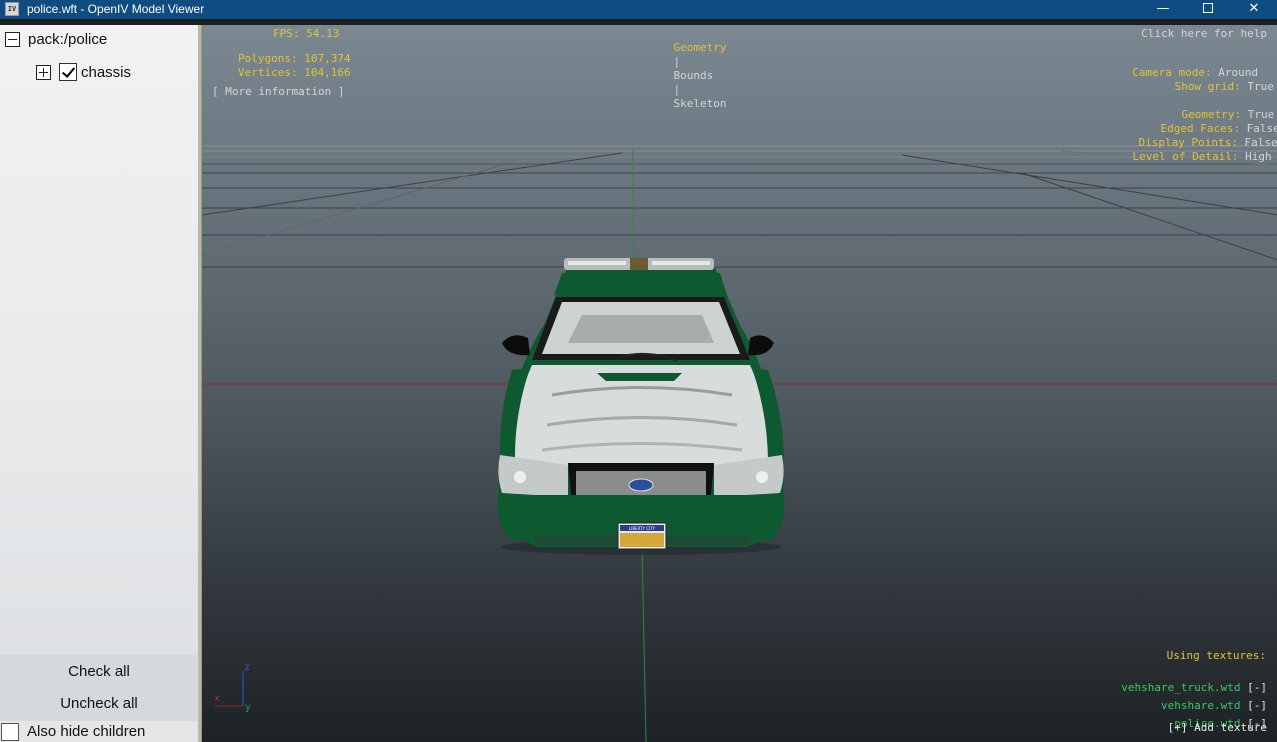  I want to click on y-axis-line, so click(644, 643).